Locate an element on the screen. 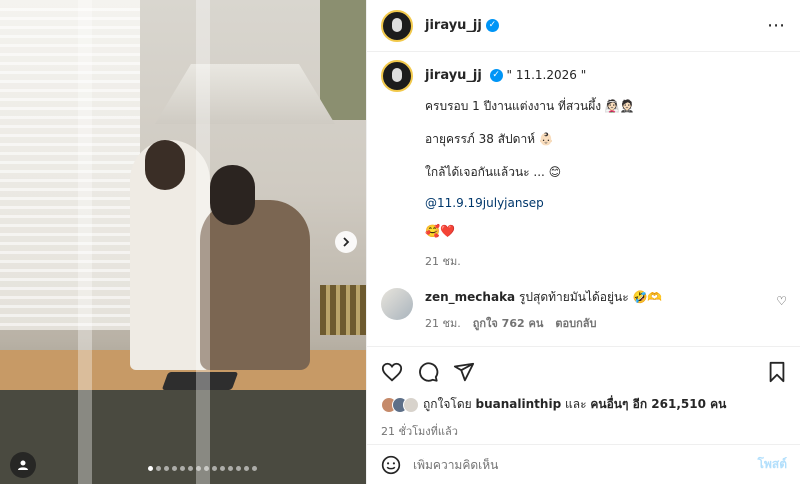  comment-text: รูปสุดท้ายมันได้อยู่นะ 🤣🫶 is located at coordinates (590, 297).